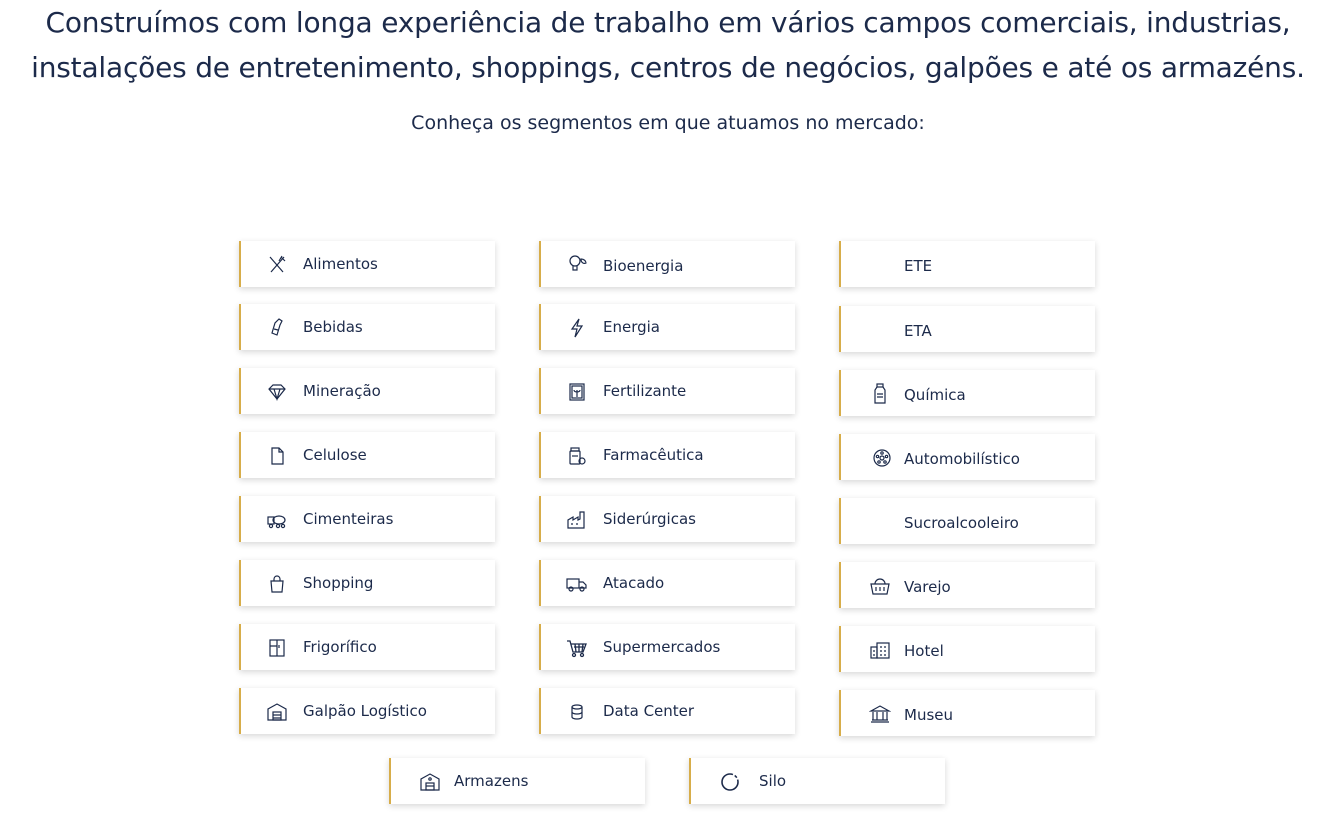 The width and height of the screenshot is (1336, 819). Describe the element at coordinates (338, 583) in the screenshot. I see `segment-label: Shopping` at that location.